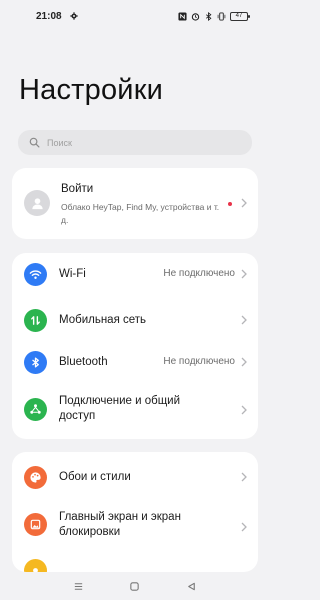 Image resolution: width=320 pixels, height=600 pixels. I want to click on brightness-icon, so click(35, 565).